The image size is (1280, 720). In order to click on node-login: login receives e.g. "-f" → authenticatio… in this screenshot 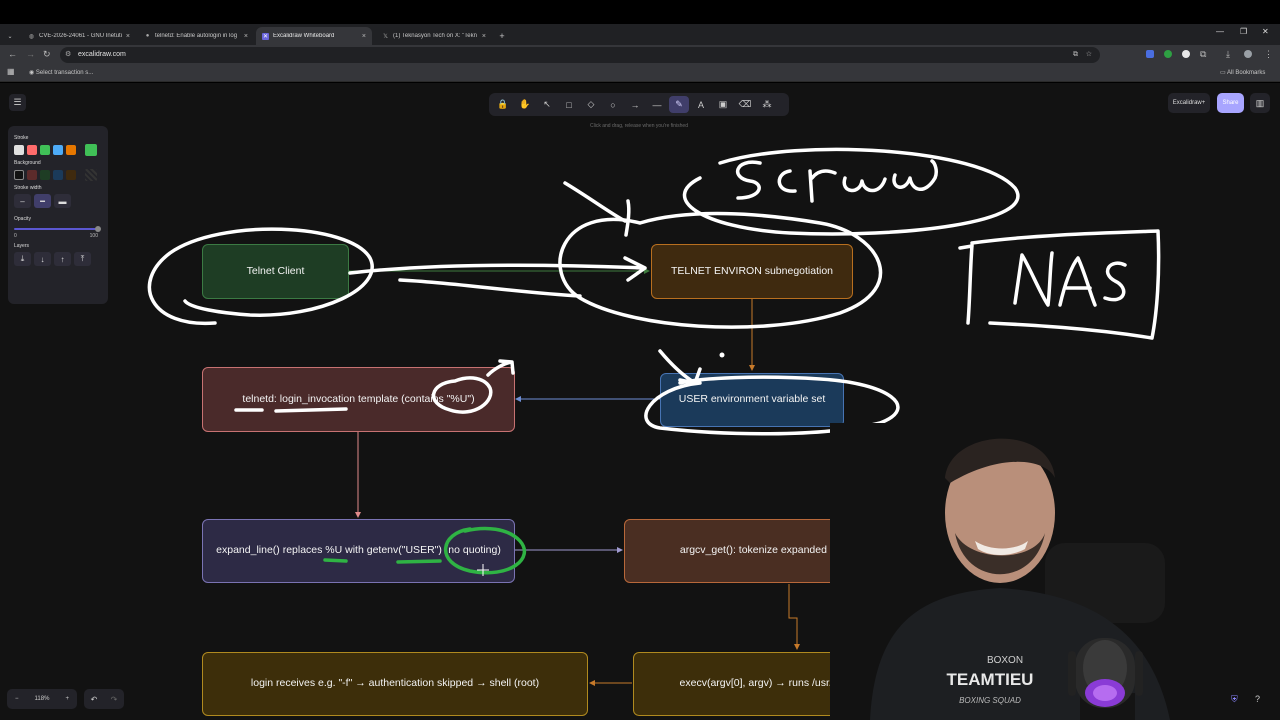, I will do `click(395, 684)`.